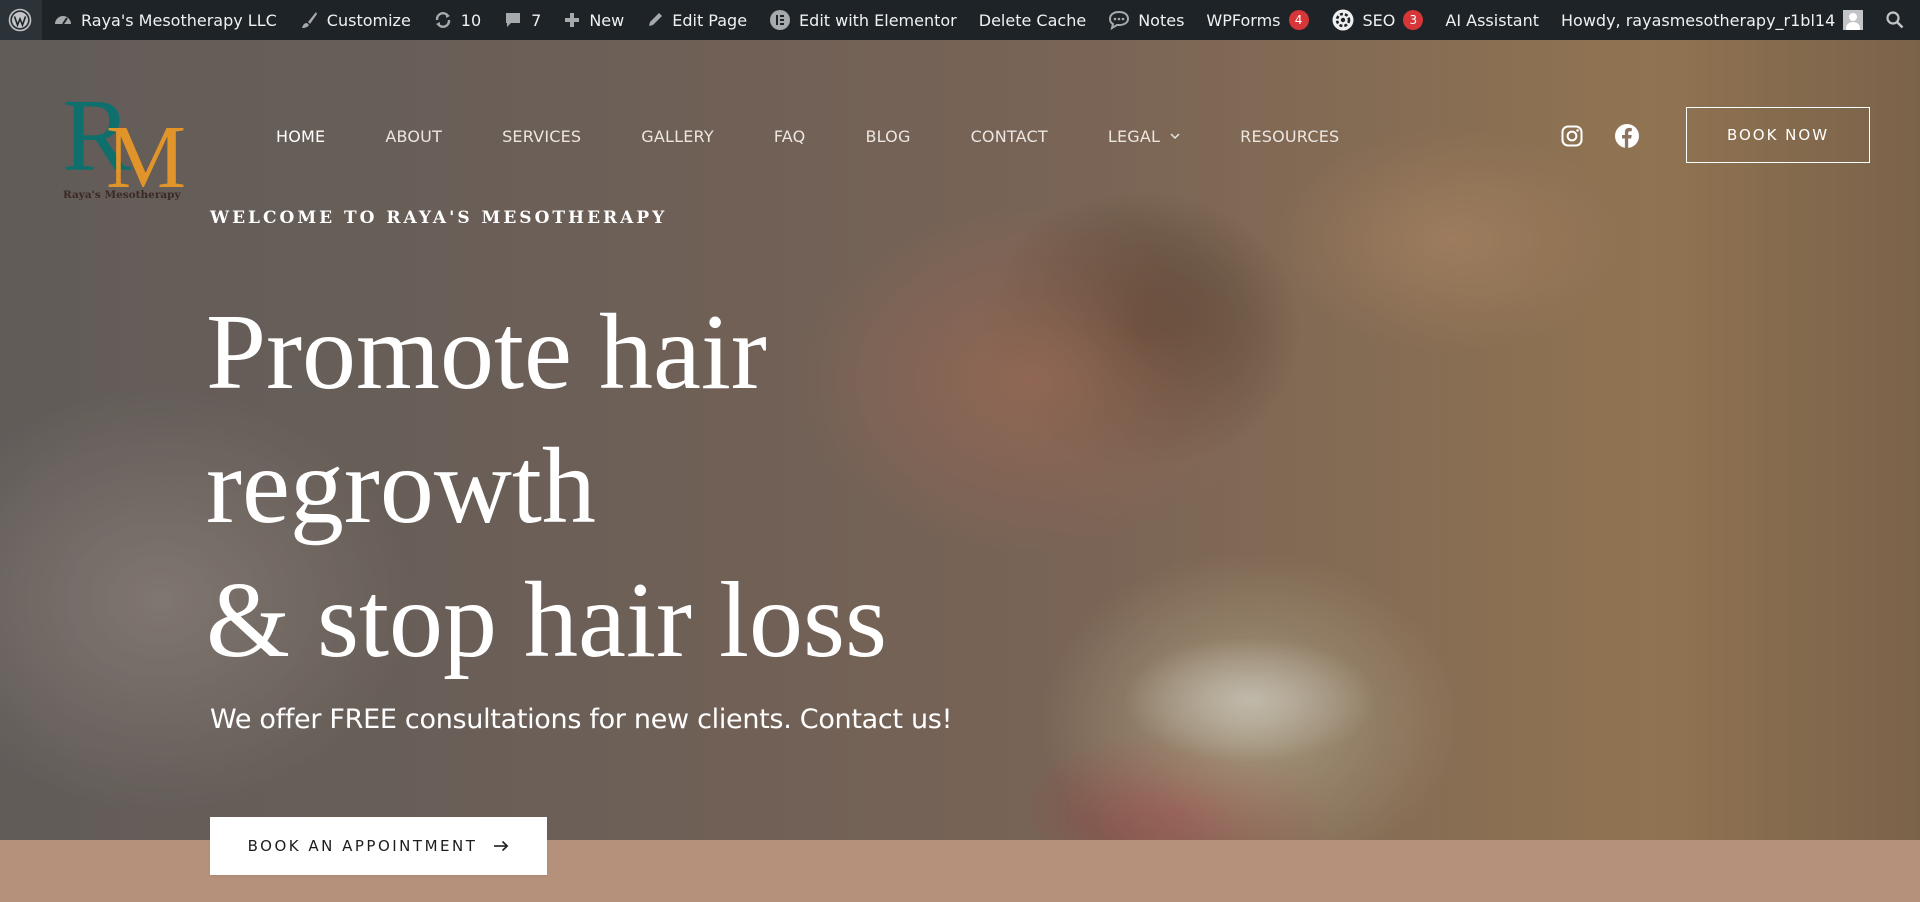 Image resolution: width=1920 pixels, height=902 pixels. What do you see at coordinates (513, 20) in the screenshot?
I see `comment-icon` at bounding box center [513, 20].